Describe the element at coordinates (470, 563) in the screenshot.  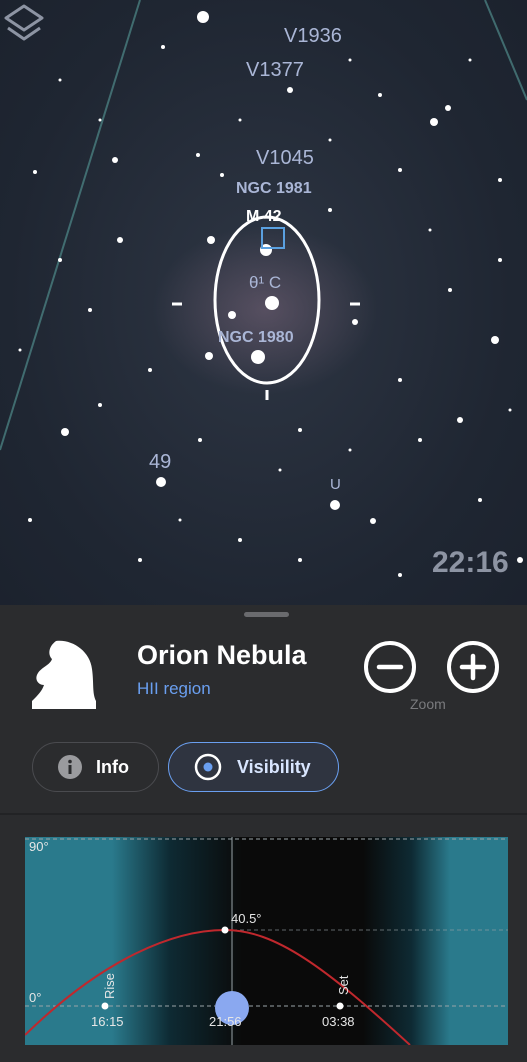
I see `time-display: 22:16` at that location.